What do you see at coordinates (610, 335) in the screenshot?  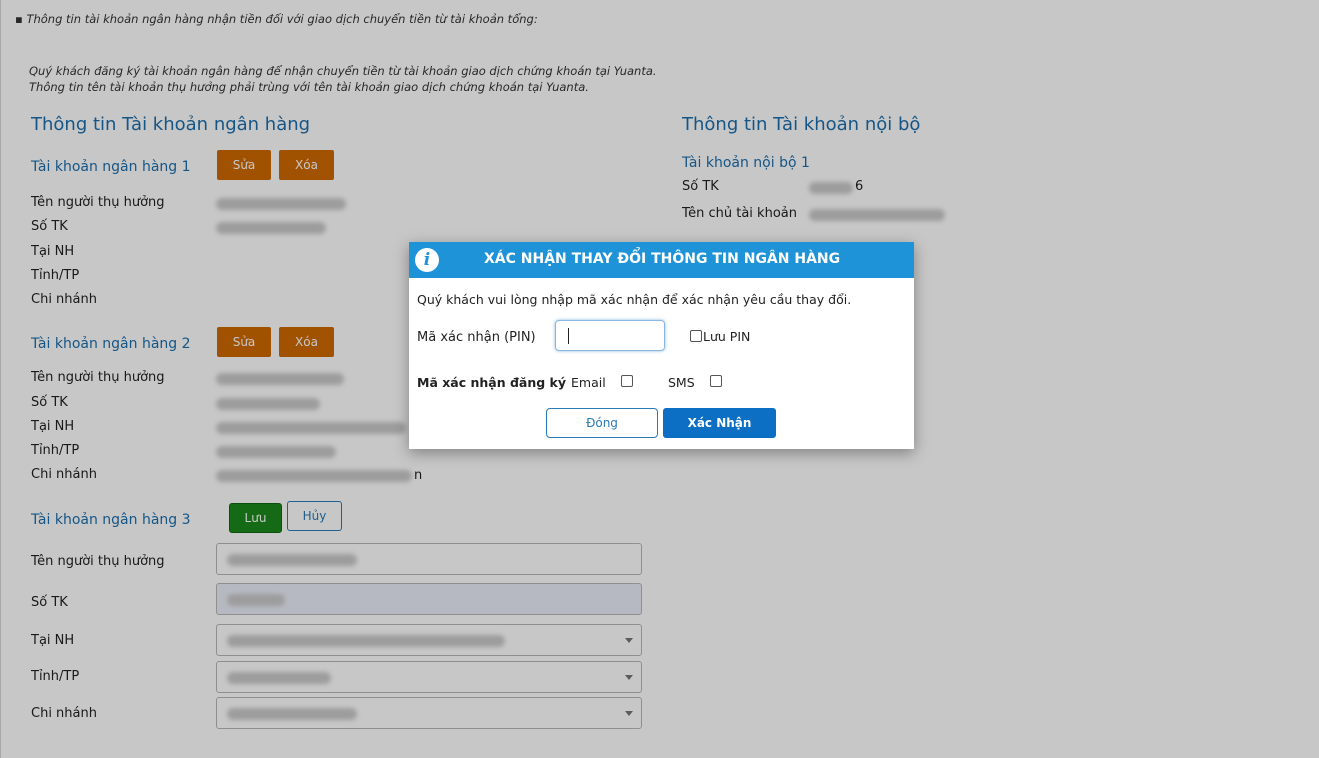 I see `pin-input` at bounding box center [610, 335].